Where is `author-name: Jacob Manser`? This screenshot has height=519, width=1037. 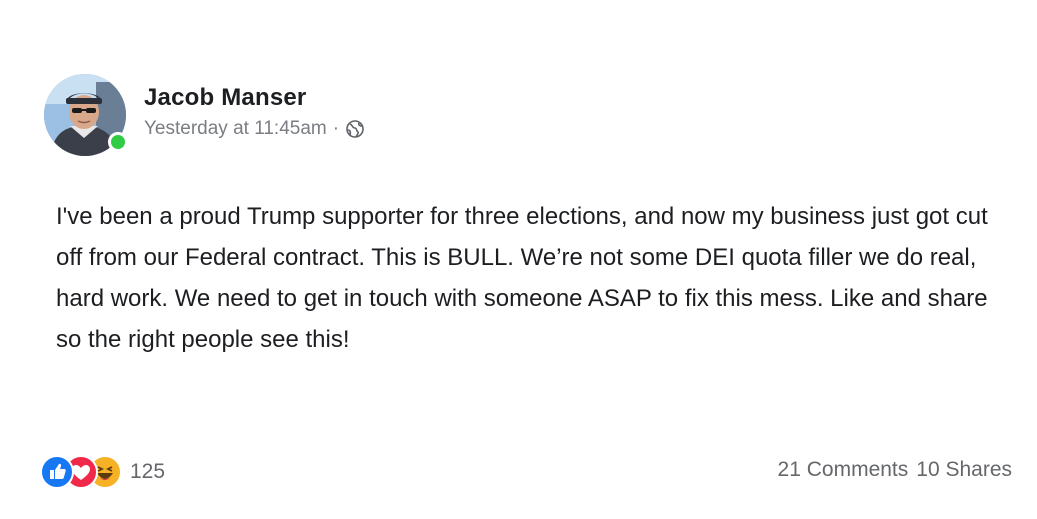
author-name: Jacob Manser is located at coordinates (225, 98).